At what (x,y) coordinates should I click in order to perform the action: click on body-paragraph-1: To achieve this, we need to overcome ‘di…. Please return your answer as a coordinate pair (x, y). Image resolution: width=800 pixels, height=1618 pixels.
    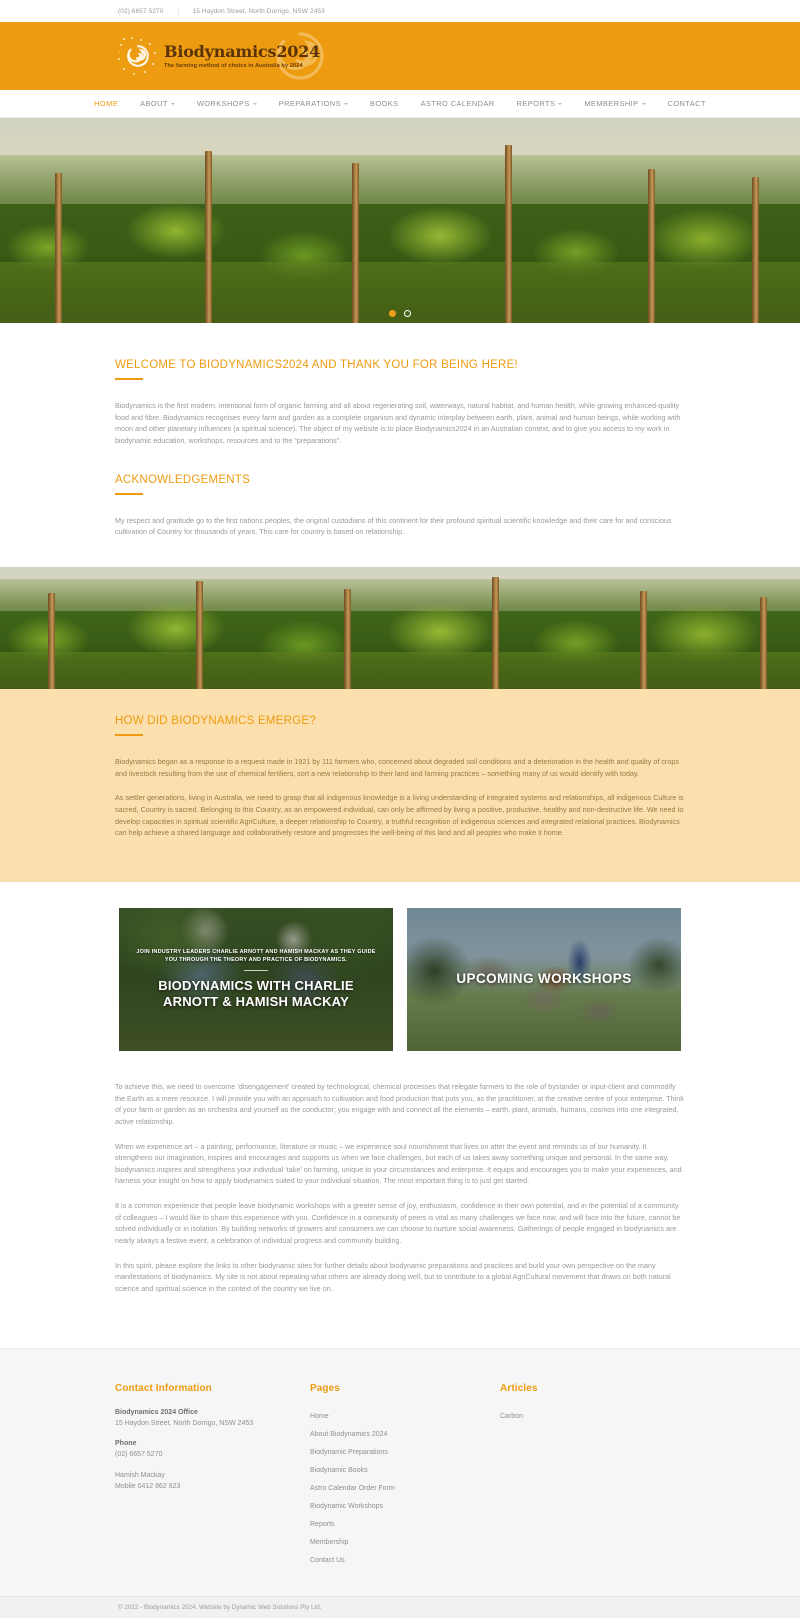
    Looking at the image, I should click on (399, 1103).